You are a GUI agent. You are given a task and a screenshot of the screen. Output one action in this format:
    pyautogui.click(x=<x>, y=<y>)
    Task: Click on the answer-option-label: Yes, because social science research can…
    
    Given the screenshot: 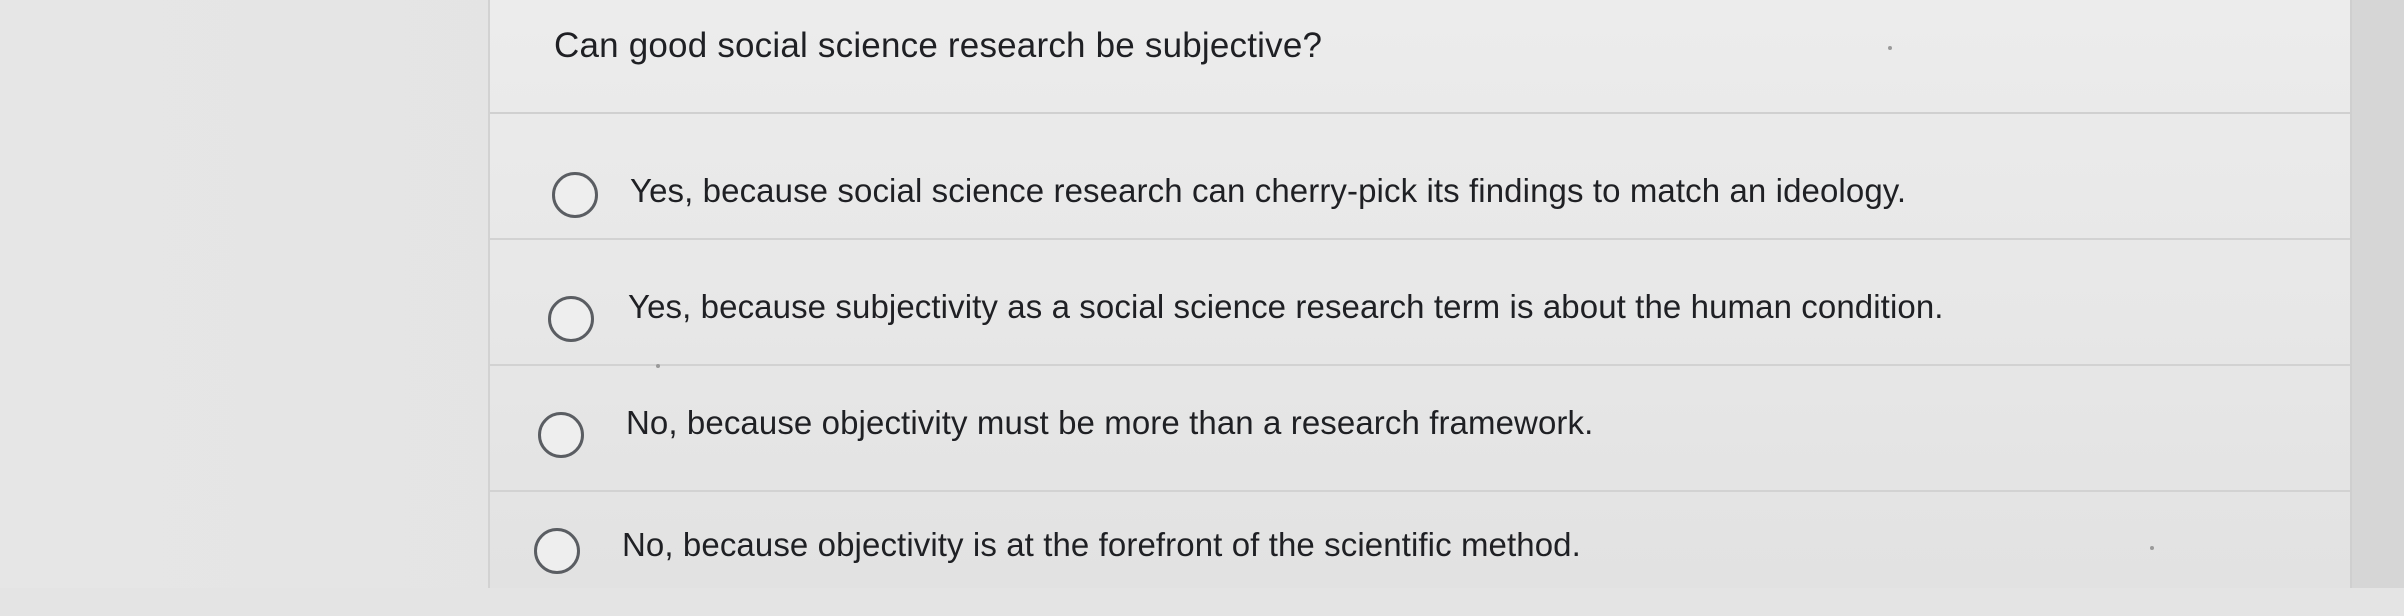 What is the action you would take?
    pyautogui.click(x=1268, y=190)
    